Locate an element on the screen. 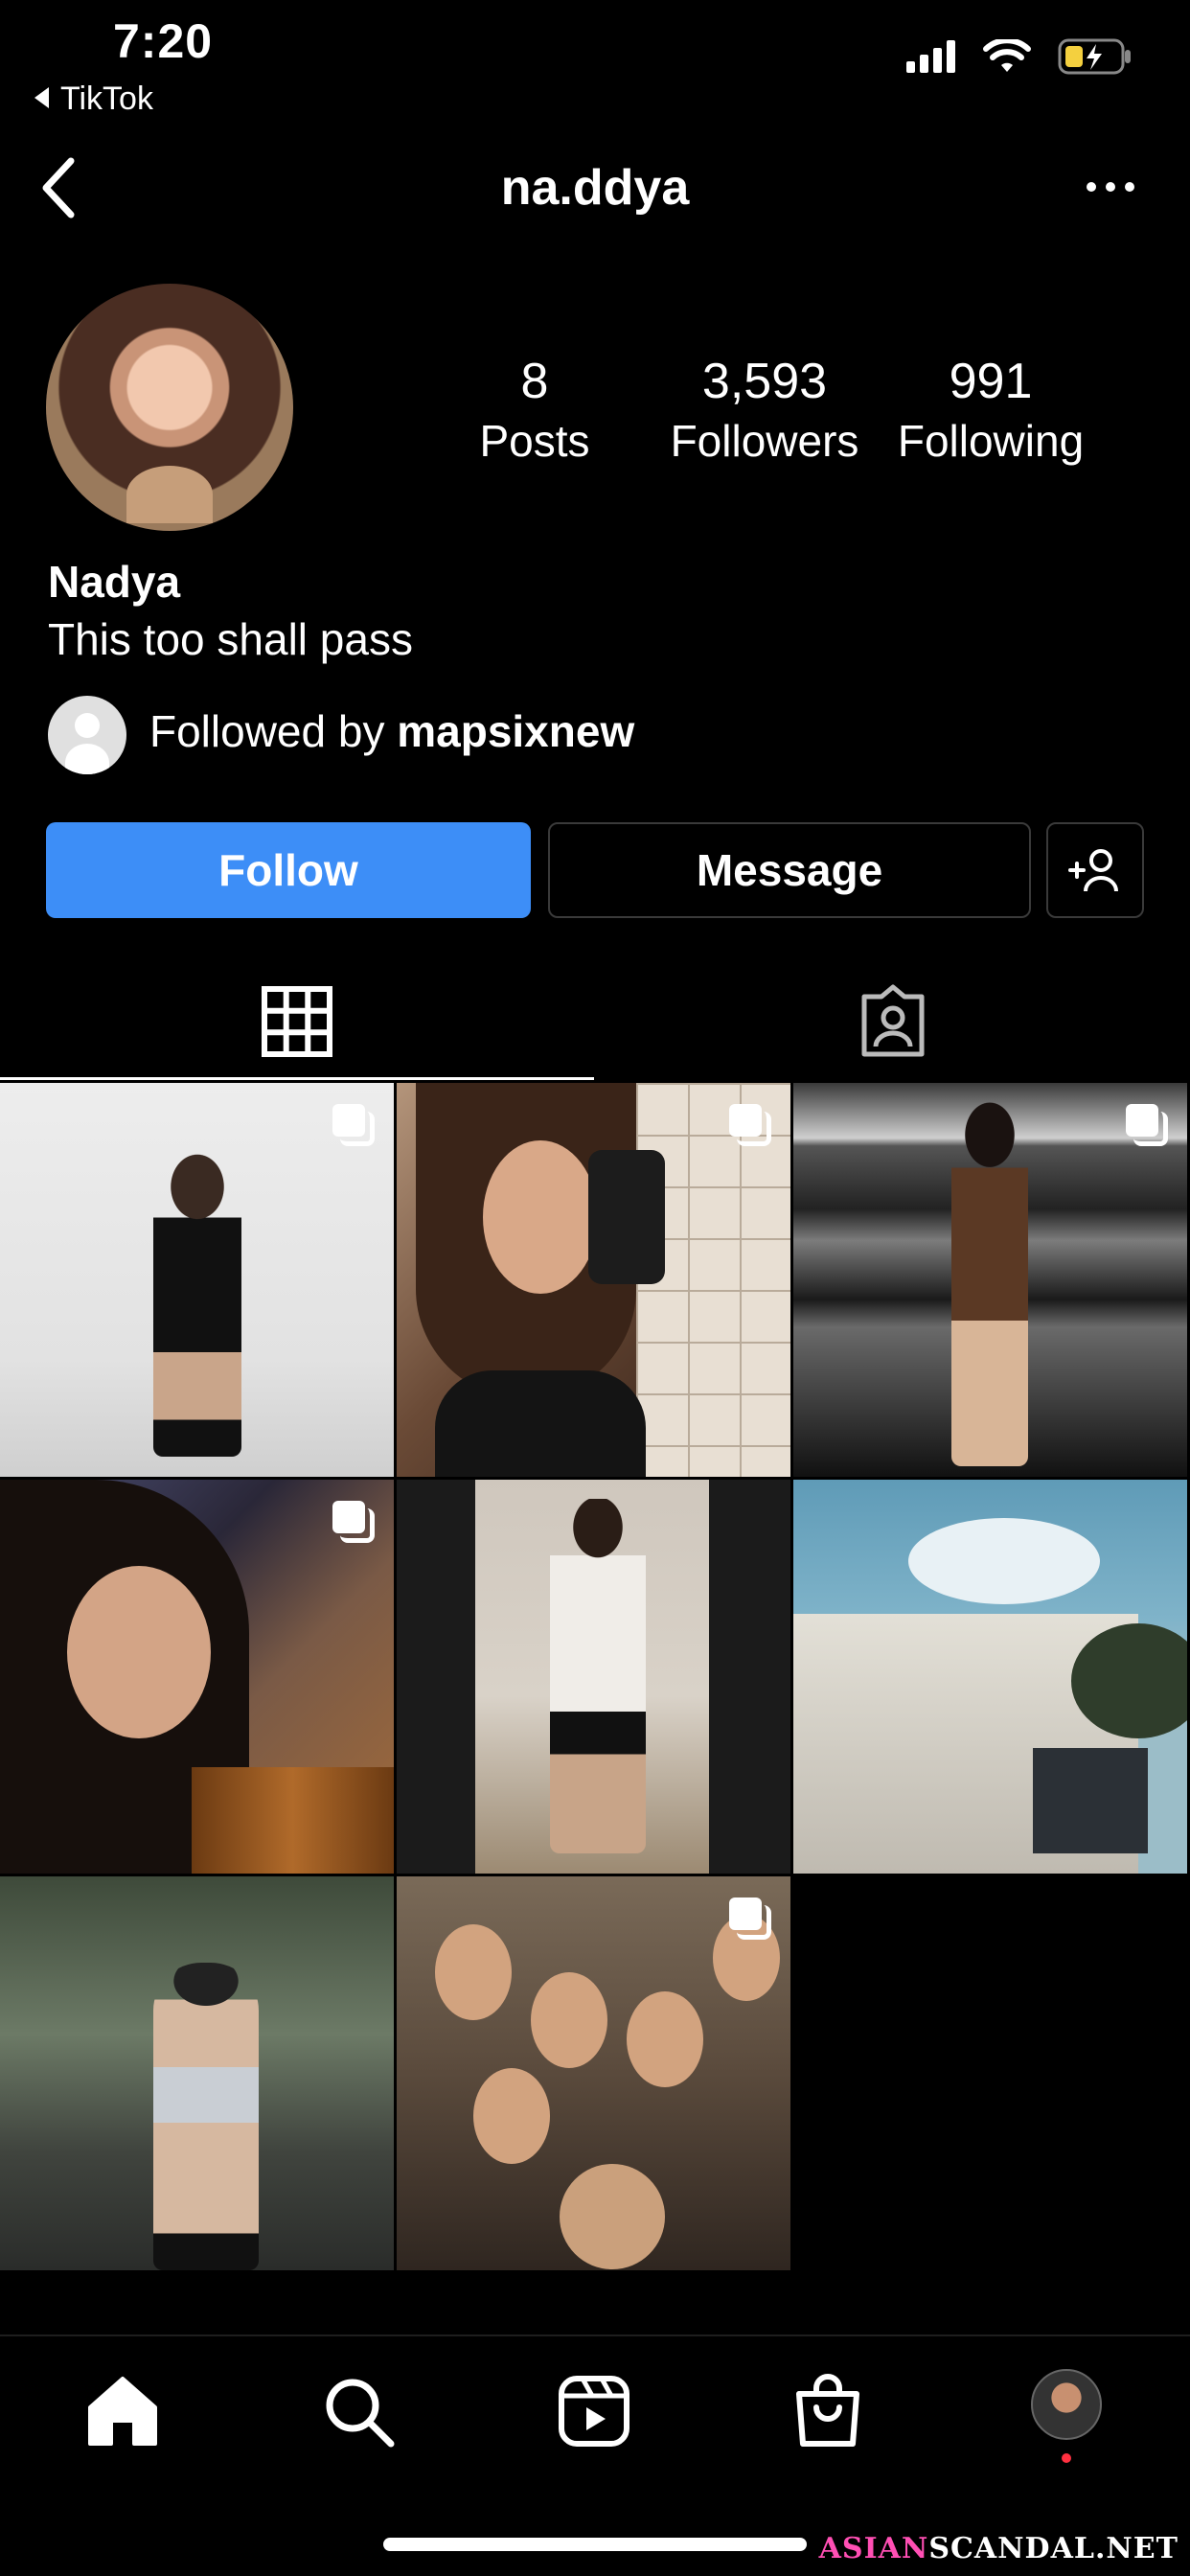 The height and width of the screenshot is (2576, 1190). profile-tab-avatar is located at coordinates (1067, 2404).